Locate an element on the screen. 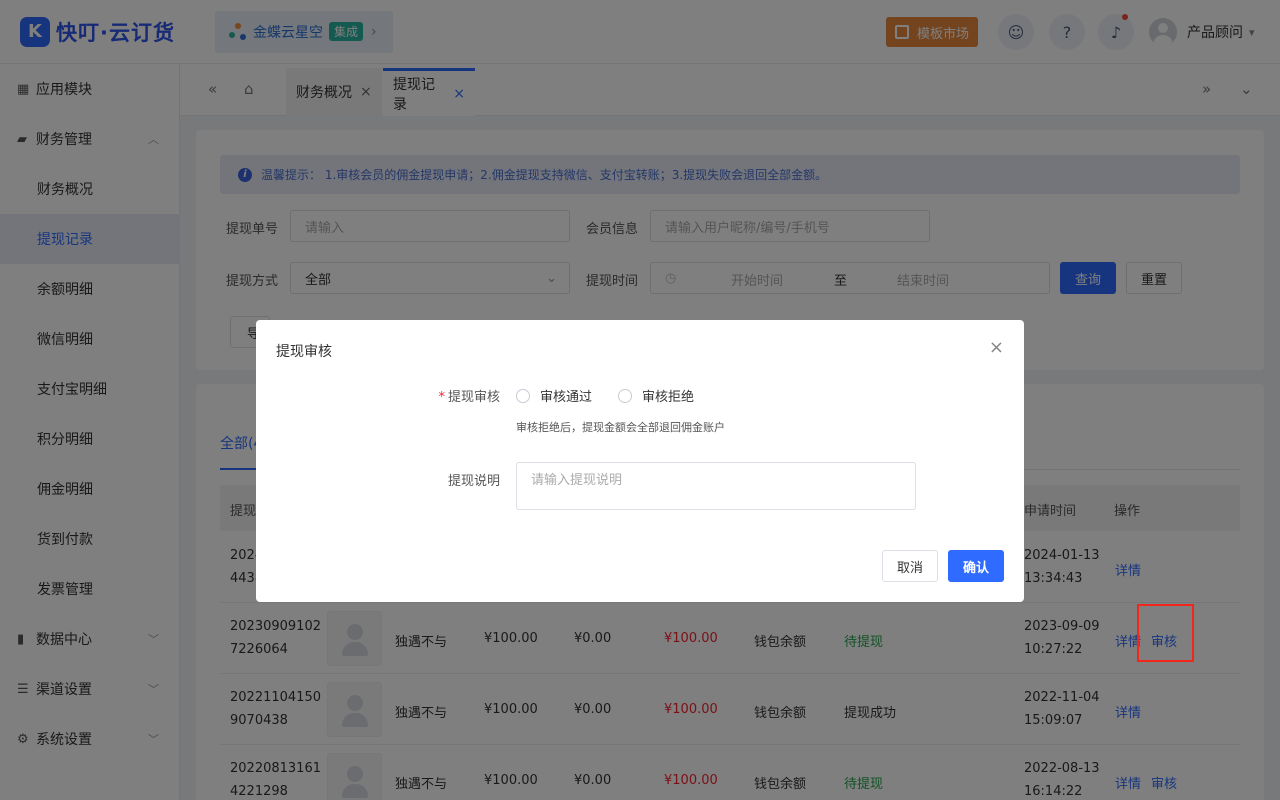  radio-reject: 审核拒绝 is located at coordinates (656, 395).